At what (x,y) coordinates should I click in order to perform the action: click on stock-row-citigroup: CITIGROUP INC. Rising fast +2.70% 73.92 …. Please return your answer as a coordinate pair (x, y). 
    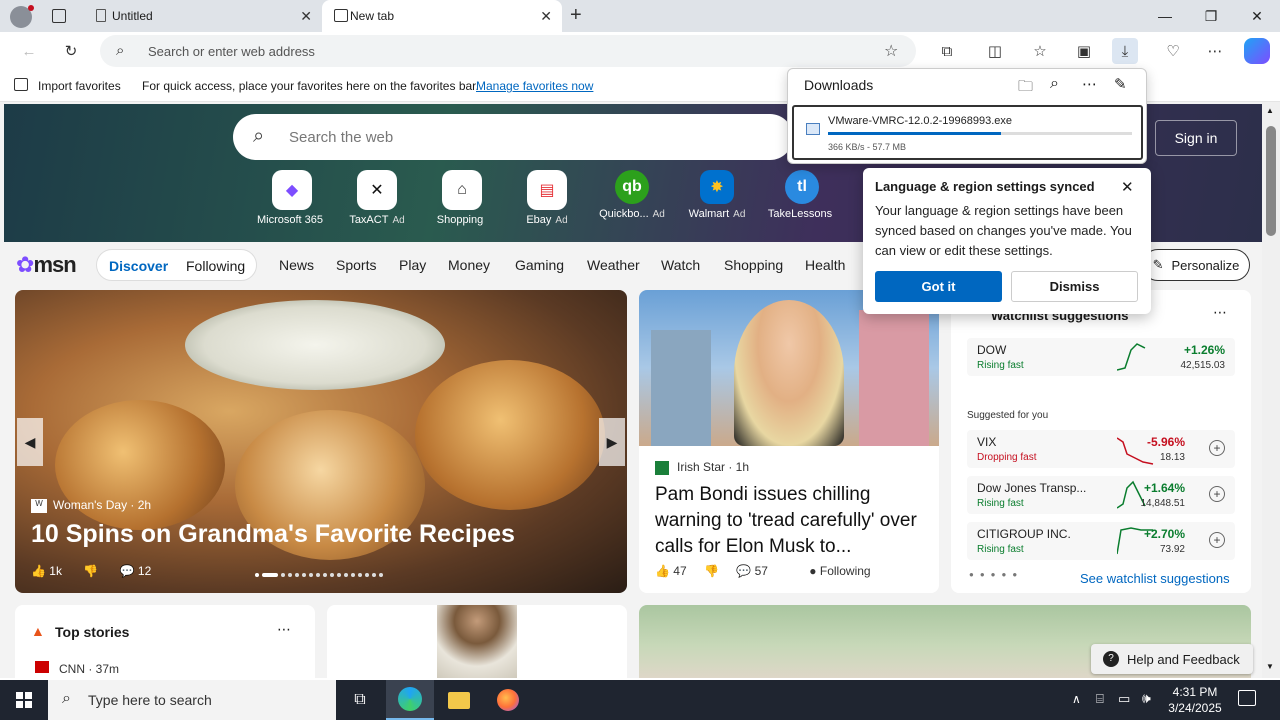
    Looking at the image, I should click on (1101, 541).